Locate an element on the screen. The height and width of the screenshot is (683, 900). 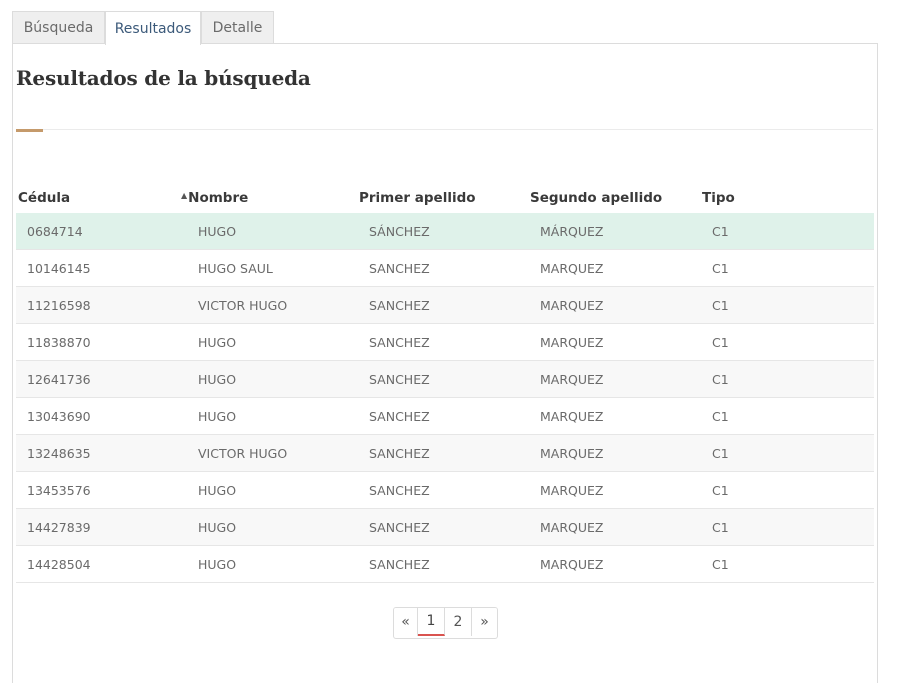
column-header-segundo-apellido: Segundo apellido is located at coordinates (616, 198).